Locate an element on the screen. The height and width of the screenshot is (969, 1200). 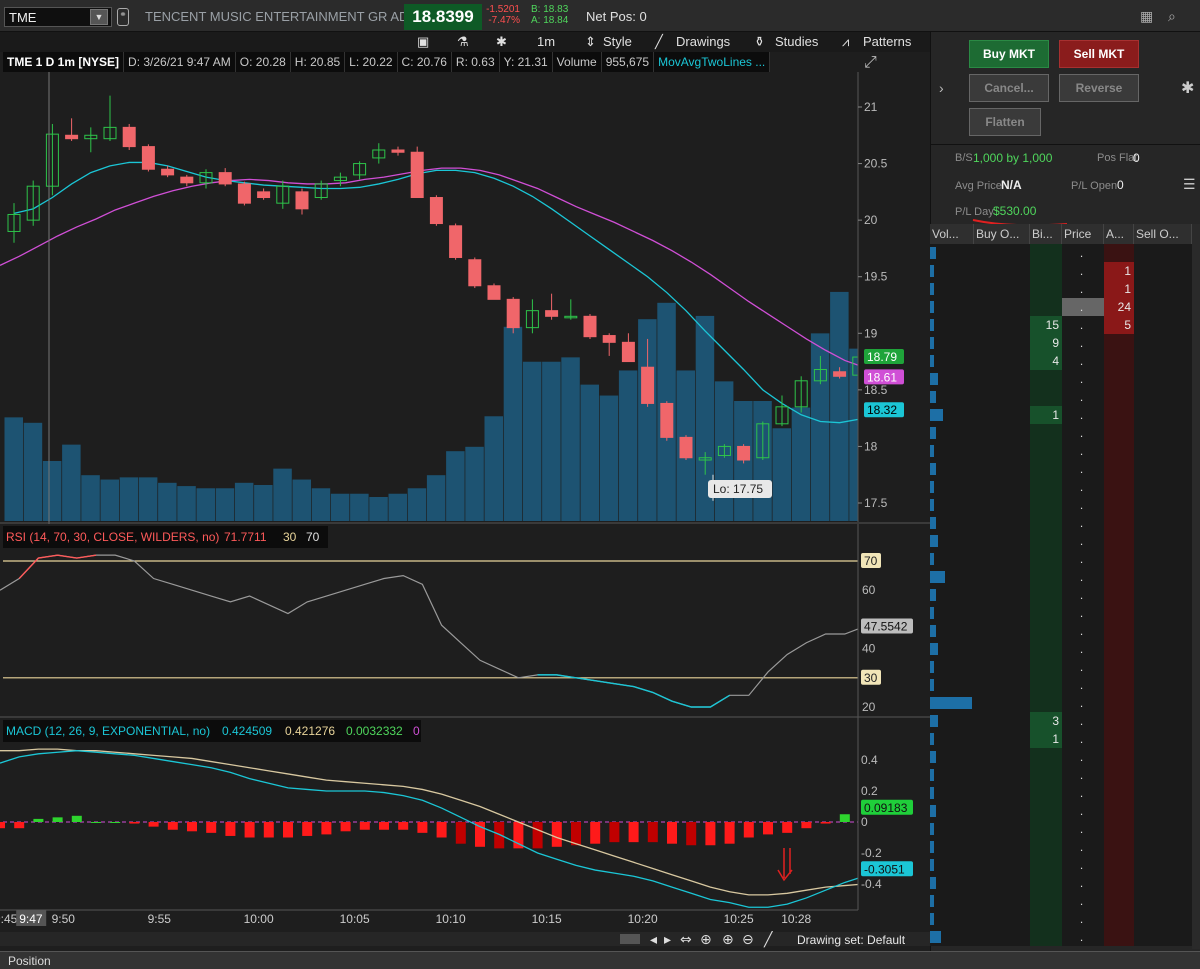
ladder-row: 1. is located at coordinates (1061, 415).